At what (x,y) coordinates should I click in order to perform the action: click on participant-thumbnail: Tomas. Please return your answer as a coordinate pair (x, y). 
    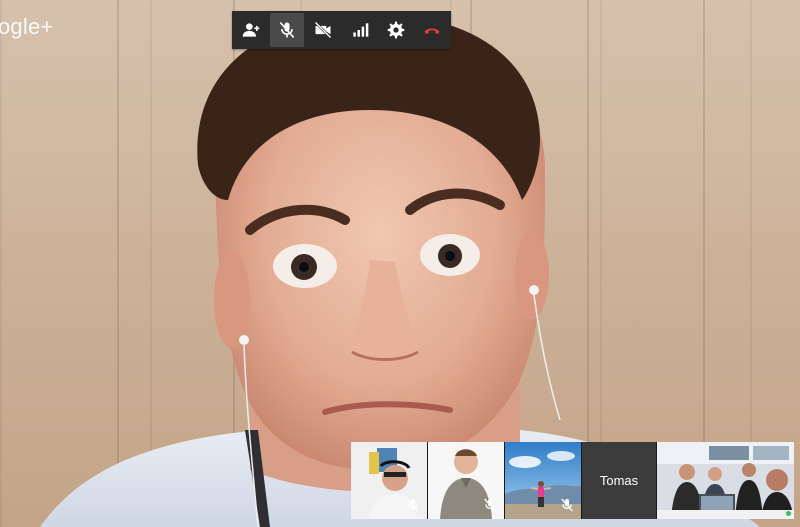
    Looking at the image, I should click on (619, 480).